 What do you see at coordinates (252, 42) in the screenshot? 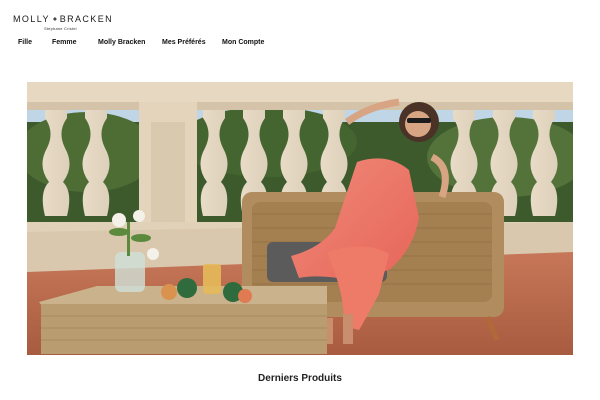
I see `nav-item-mon-compte: Mon Compte` at bounding box center [252, 42].